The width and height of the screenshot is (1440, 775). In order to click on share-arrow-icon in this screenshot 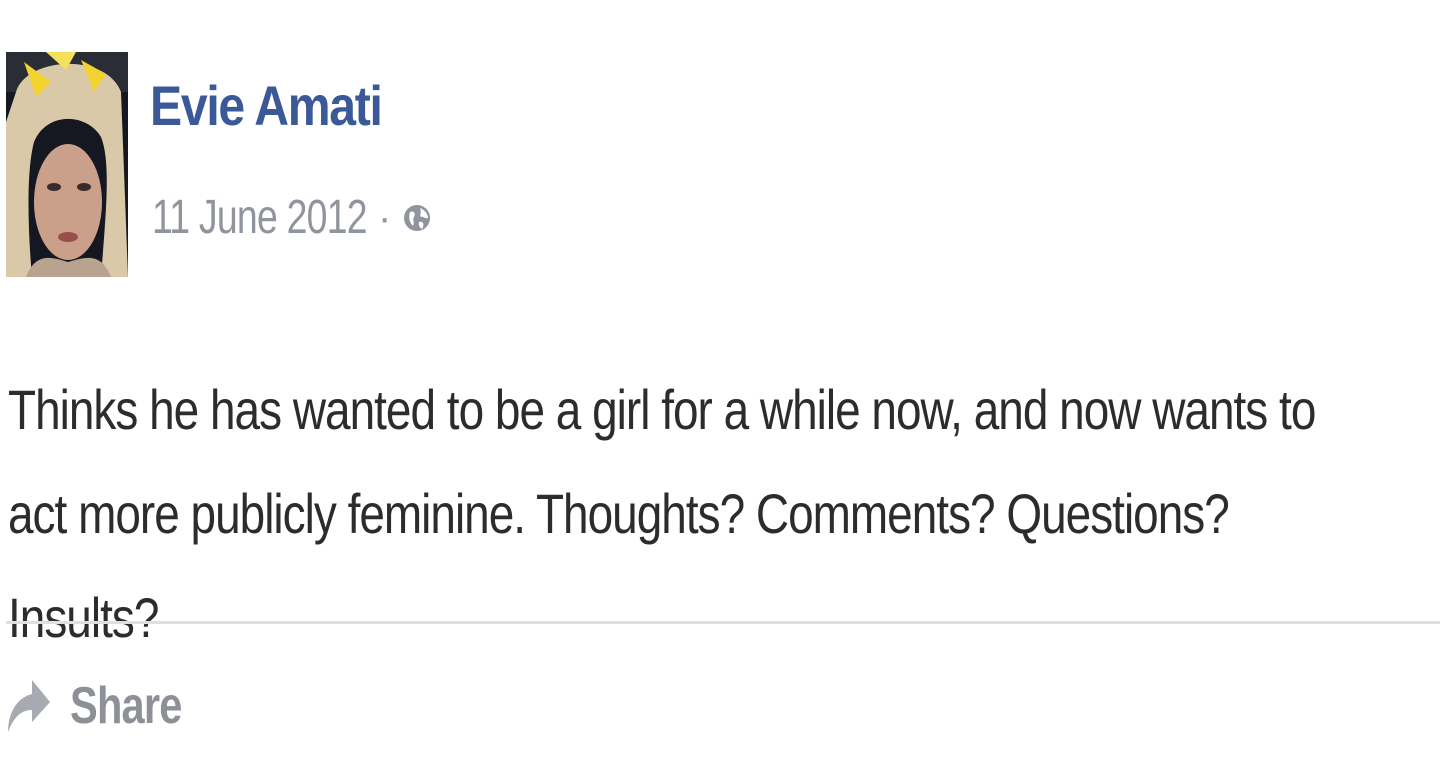, I will do `click(29, 706)`.